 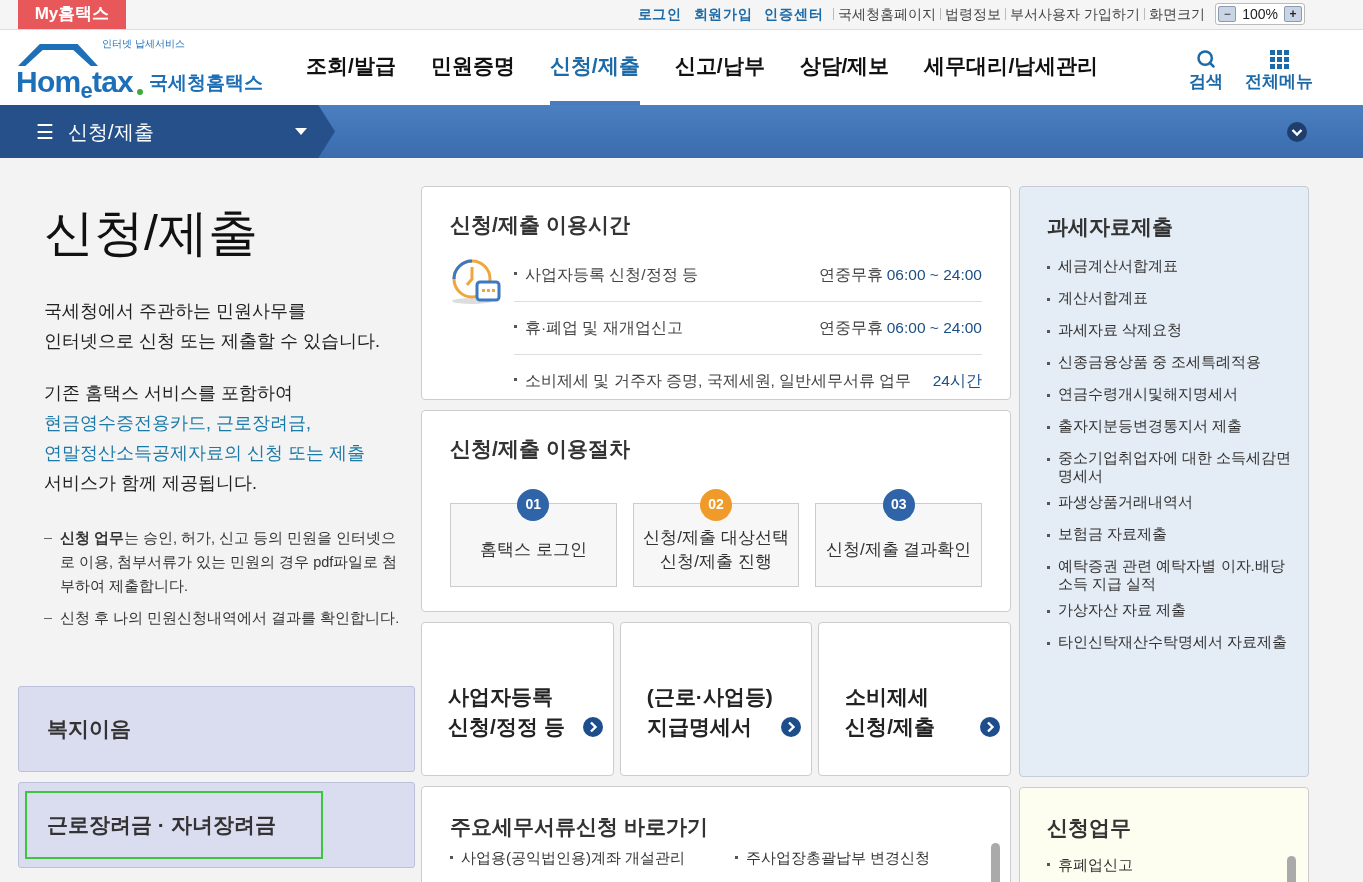 I want to click on document-link: 주사업장총괄납부 변경신청, so click(x=838, y=857).